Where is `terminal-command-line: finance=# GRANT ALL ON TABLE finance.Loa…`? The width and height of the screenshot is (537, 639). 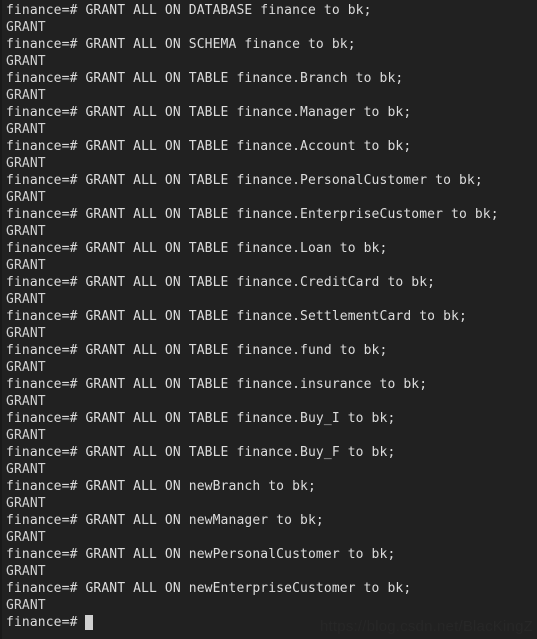 terminal-command-line: finance=# GRANT ALL ON TABLE finance.Loa… is located at coordinates (197, 248).